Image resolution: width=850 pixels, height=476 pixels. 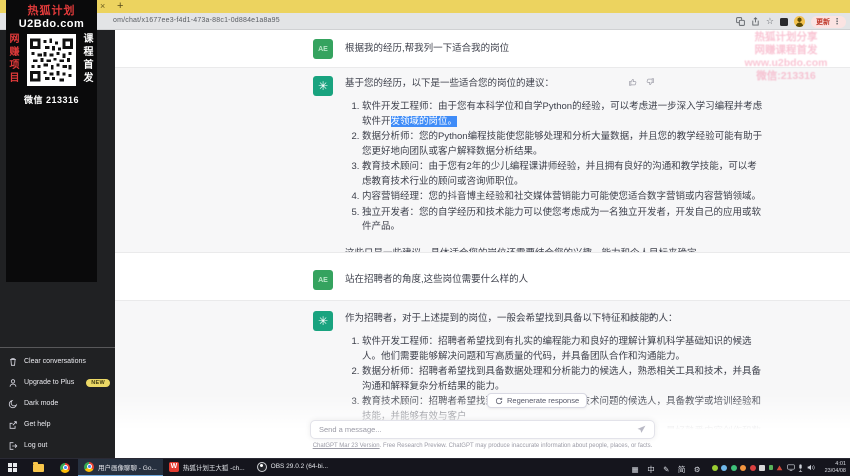 I want to click on message-text: 站在招聘者的角度,这些岗位需要什么样的人, so click(x=437, y=279).